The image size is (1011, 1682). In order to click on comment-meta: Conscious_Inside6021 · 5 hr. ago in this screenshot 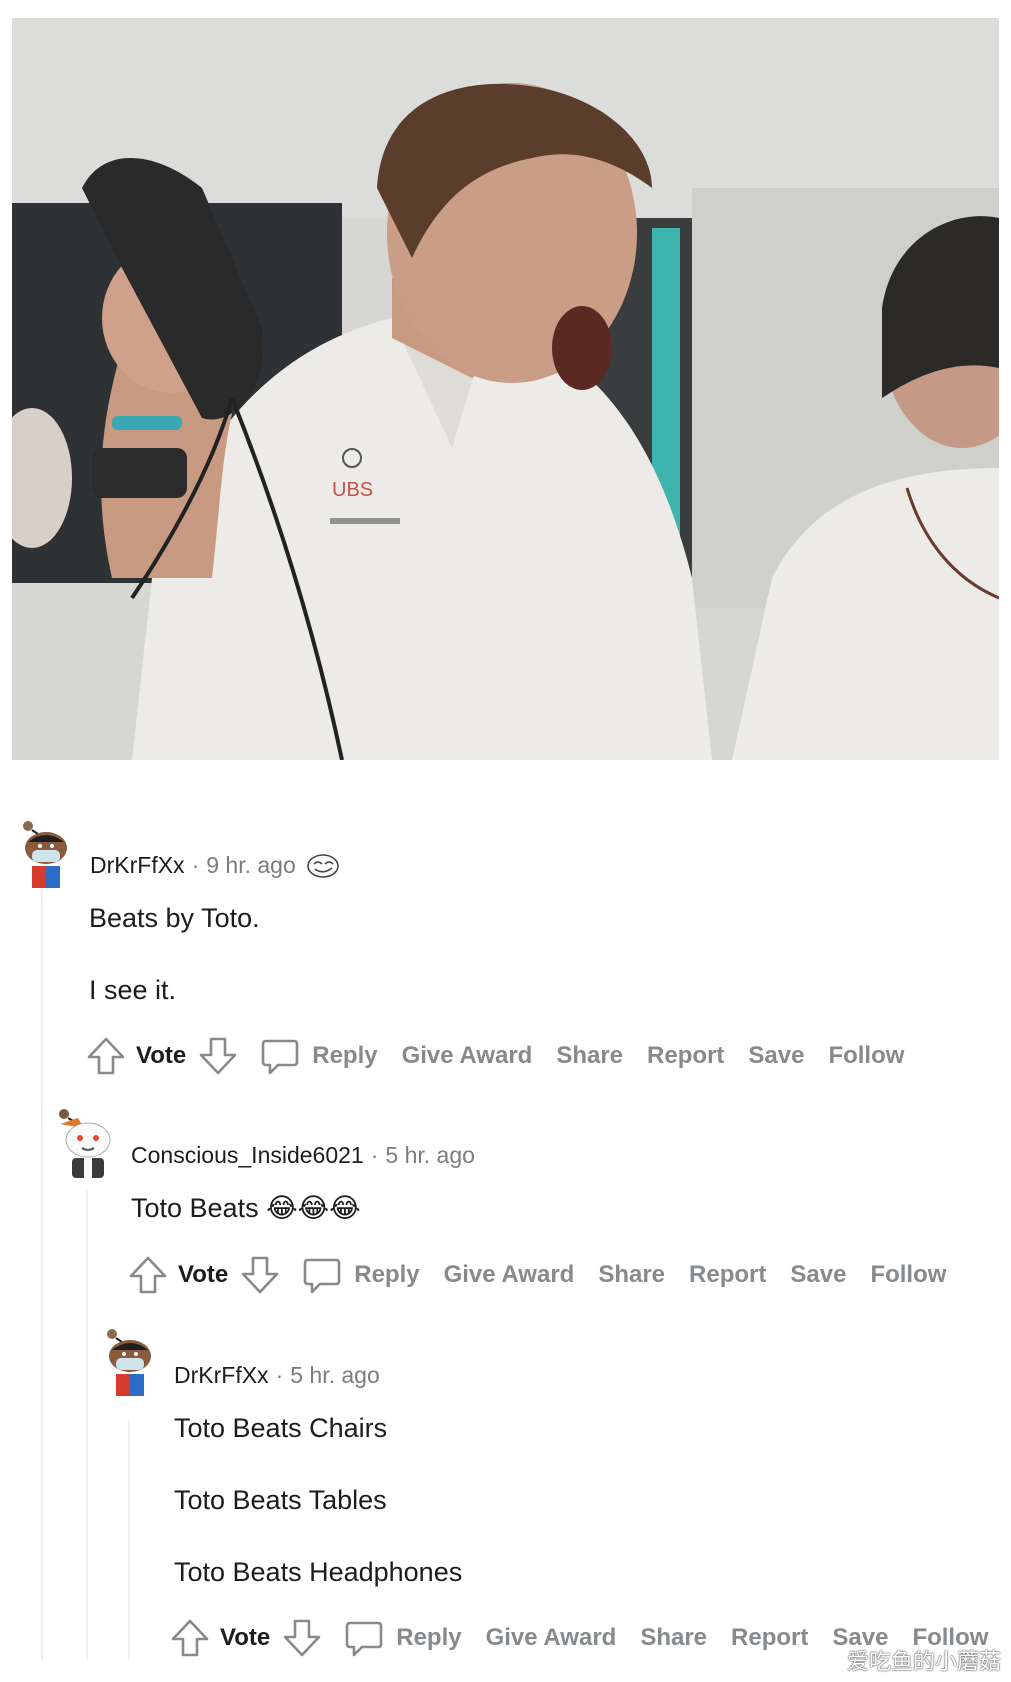, I will do `click(303, 1155)`.